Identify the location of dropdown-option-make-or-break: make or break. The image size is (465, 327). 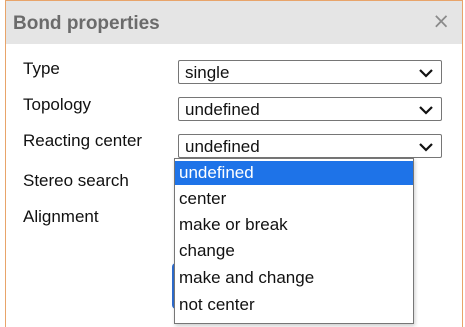
(294, 225).